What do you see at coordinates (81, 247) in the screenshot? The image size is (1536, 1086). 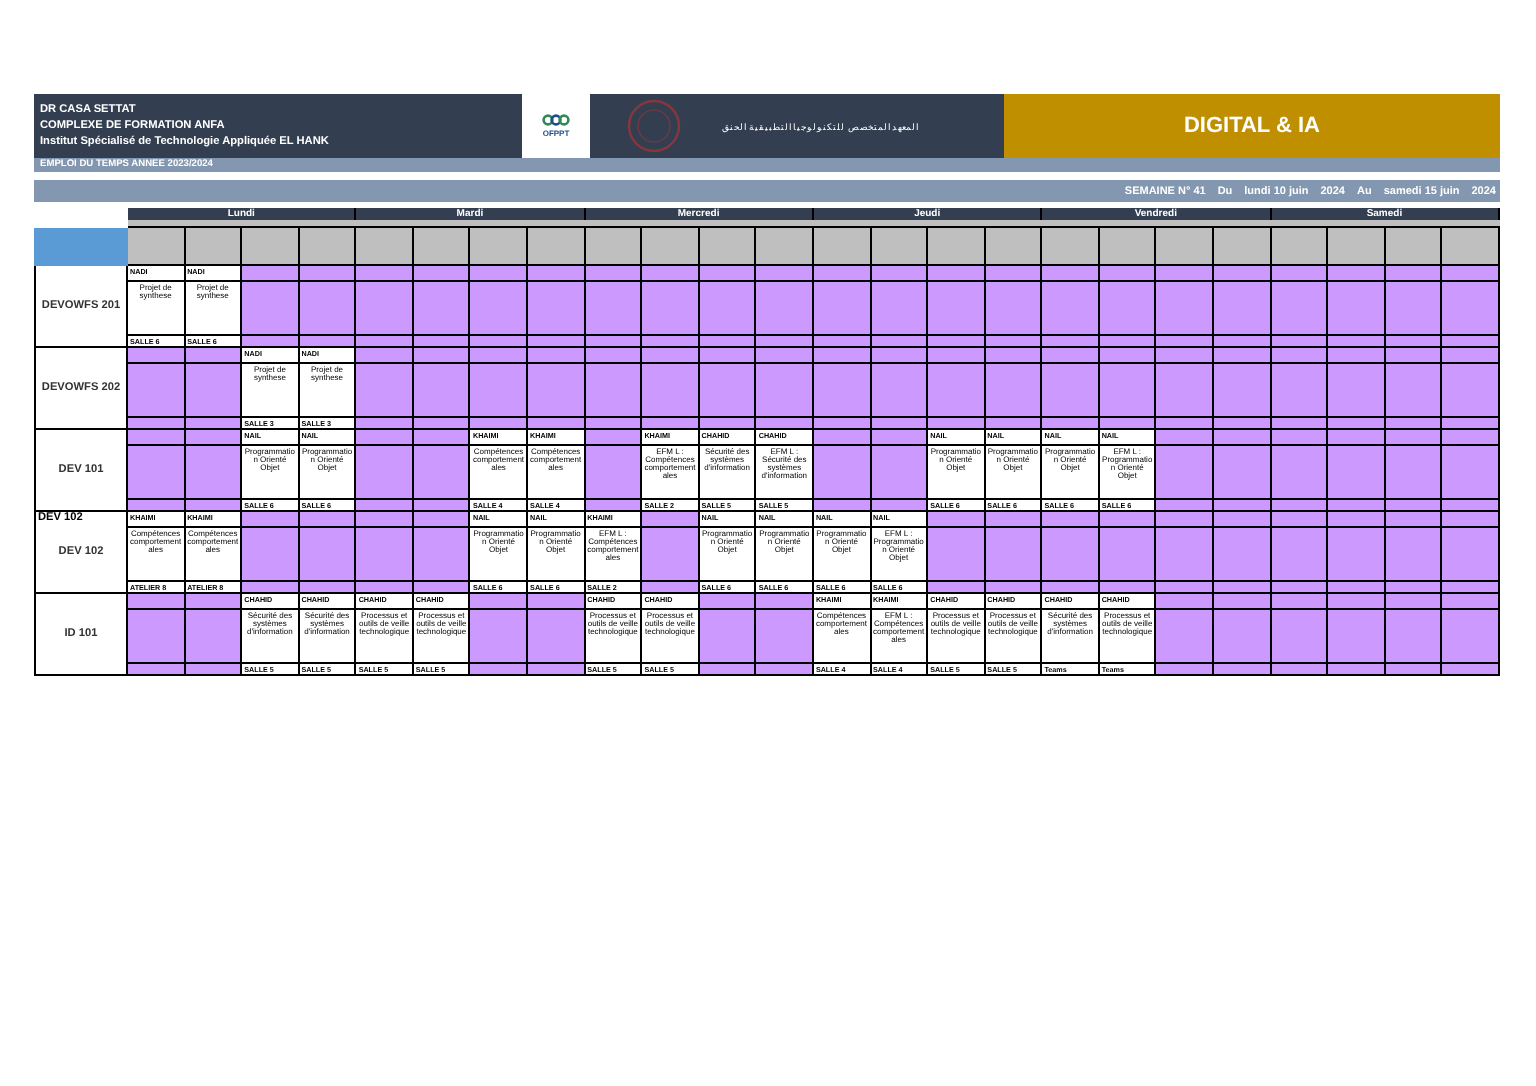 I see `corner-cell` at bounding box center [81, 247].